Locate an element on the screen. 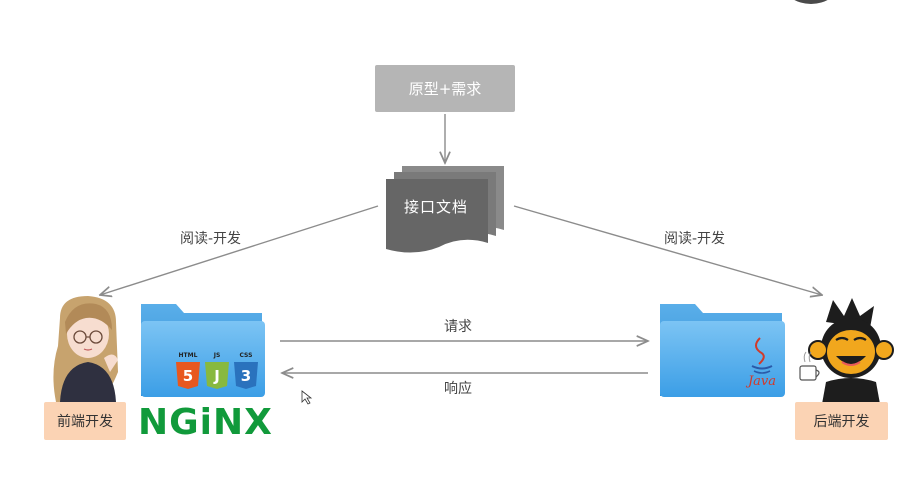  backend-dev-label: 后端开发 is located at coordinates (841, 422).